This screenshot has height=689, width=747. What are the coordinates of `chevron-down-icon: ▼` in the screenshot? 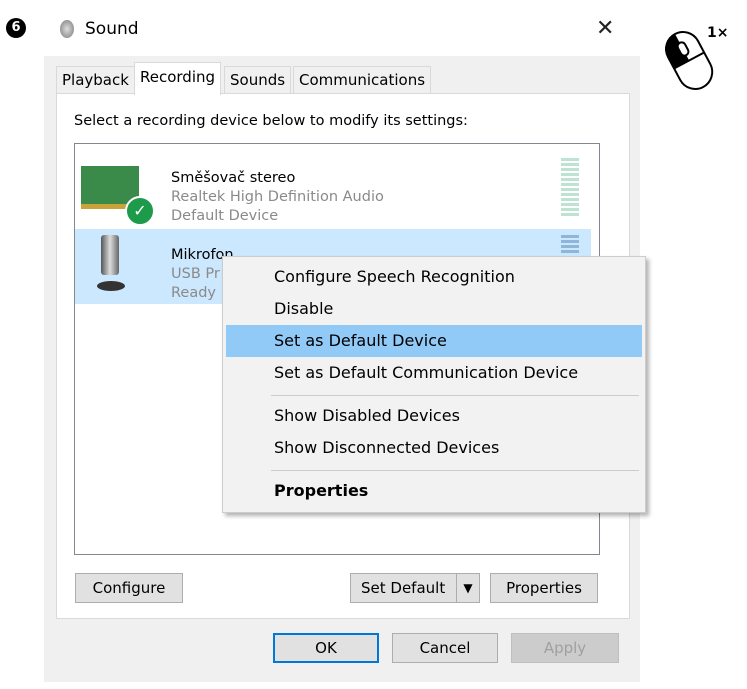 It's located at (468, 588).